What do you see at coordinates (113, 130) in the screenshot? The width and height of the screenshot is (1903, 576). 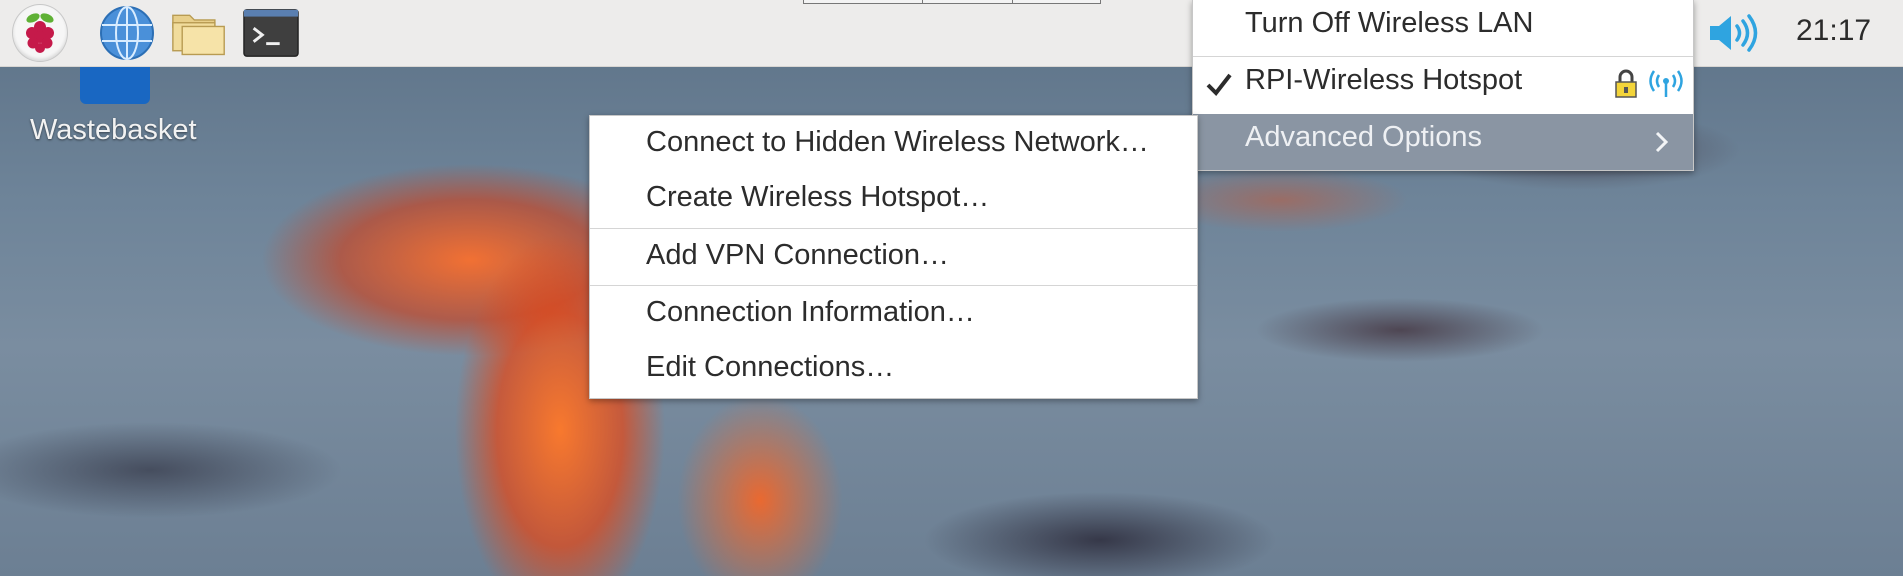 I see `wastebasket-label: Wastebasket` at bounding box center [113, 130].